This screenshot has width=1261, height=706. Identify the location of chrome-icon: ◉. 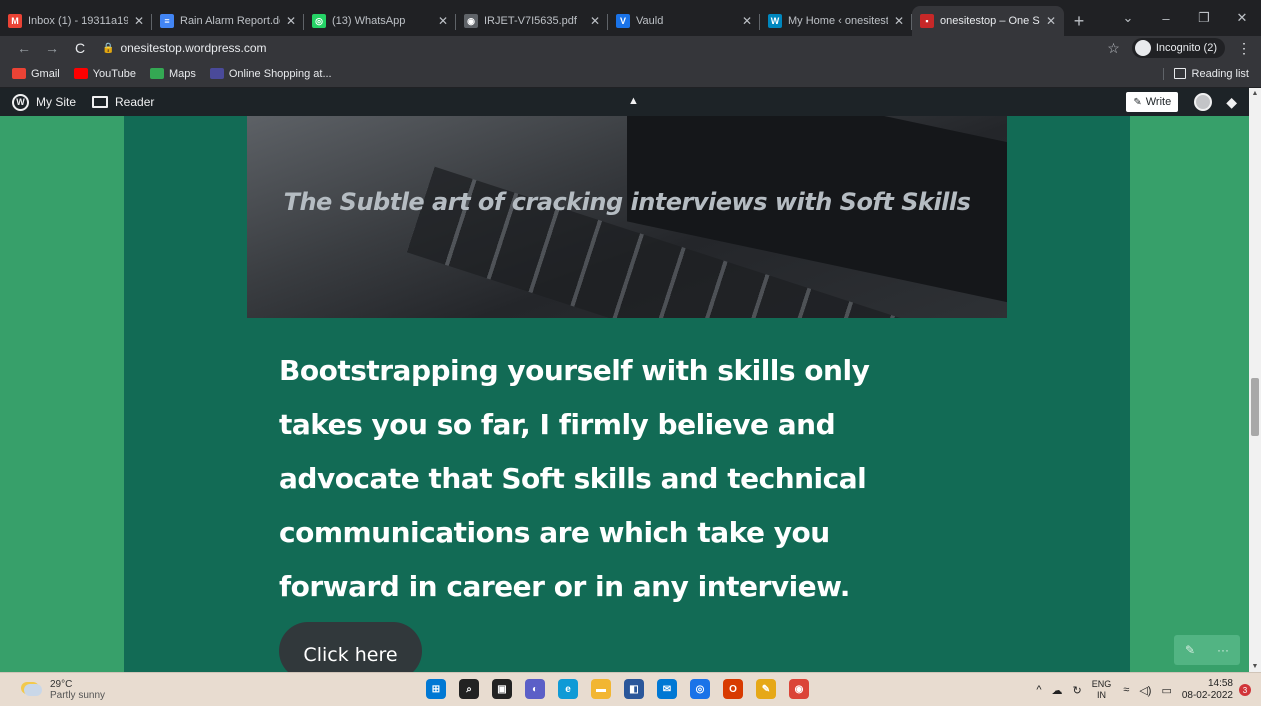
(799, 689).